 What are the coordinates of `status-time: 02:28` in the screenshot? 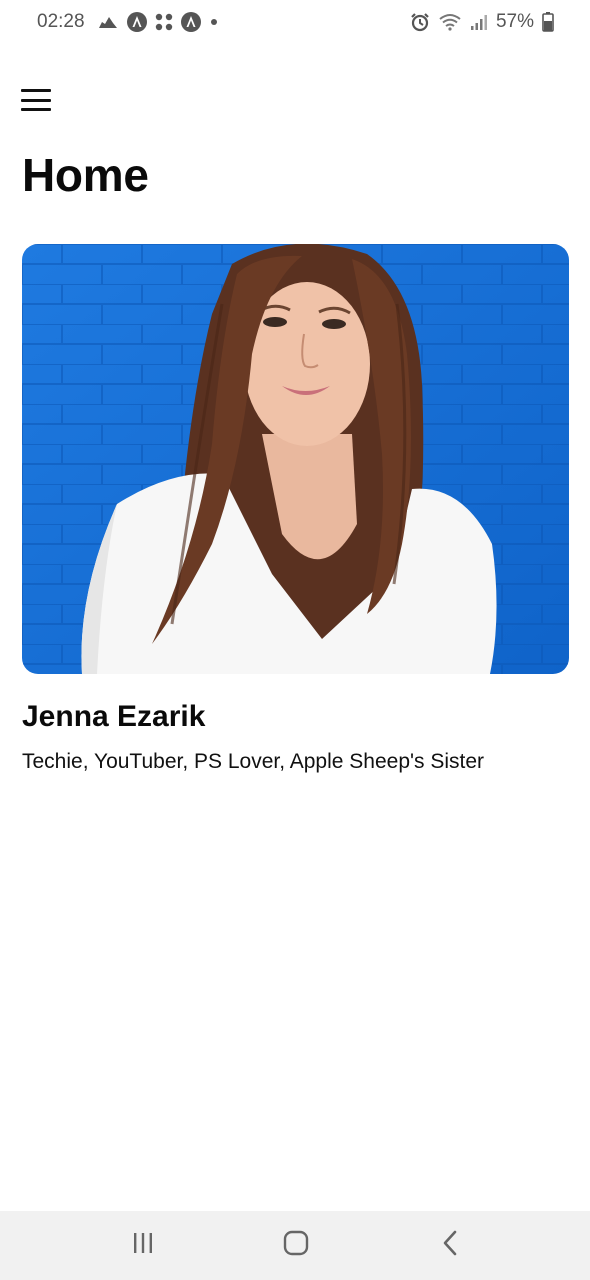 It's located at (61, 21).